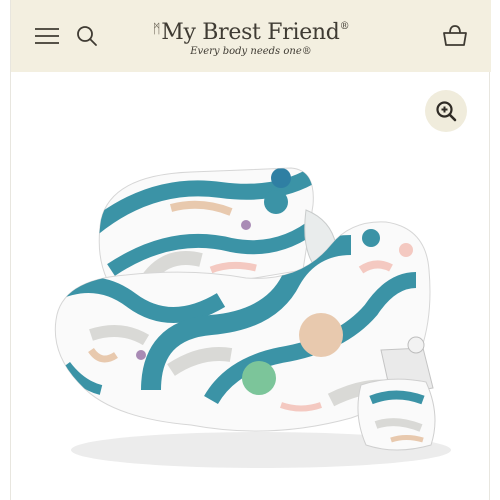  Describe the element at coordinates (251, 51) in the screenshot. I see `brand-tagline: Every body needs one®` at that location.